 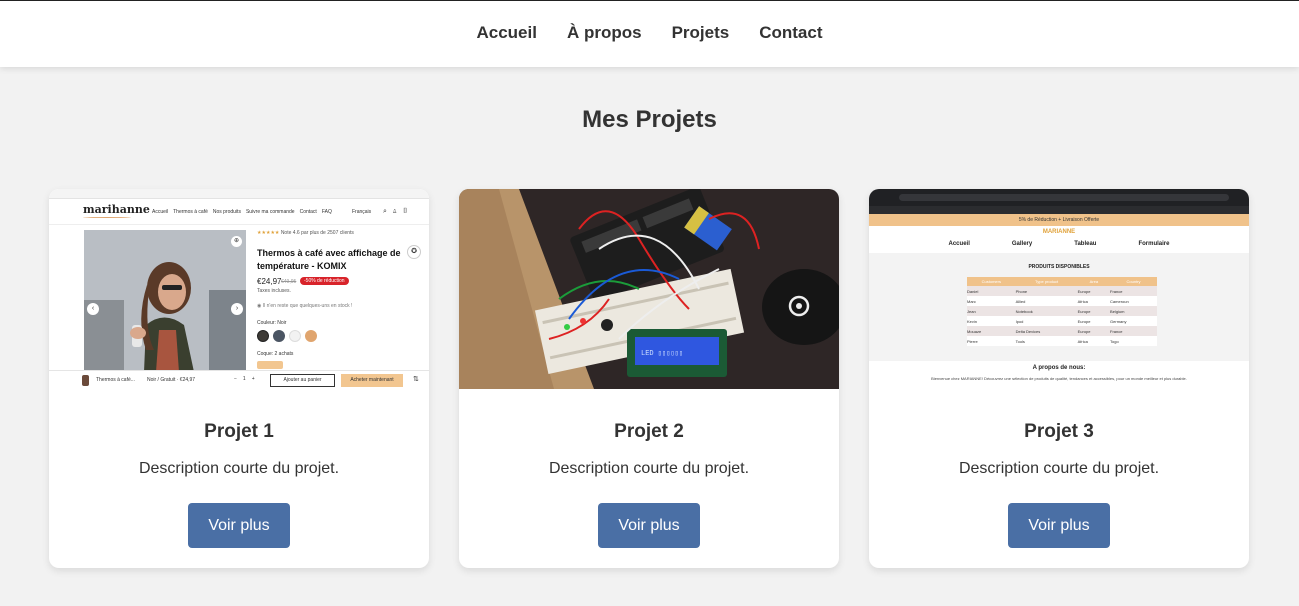 I want to click on about-title: A propos de nous:, so click(x=1059, y=368).